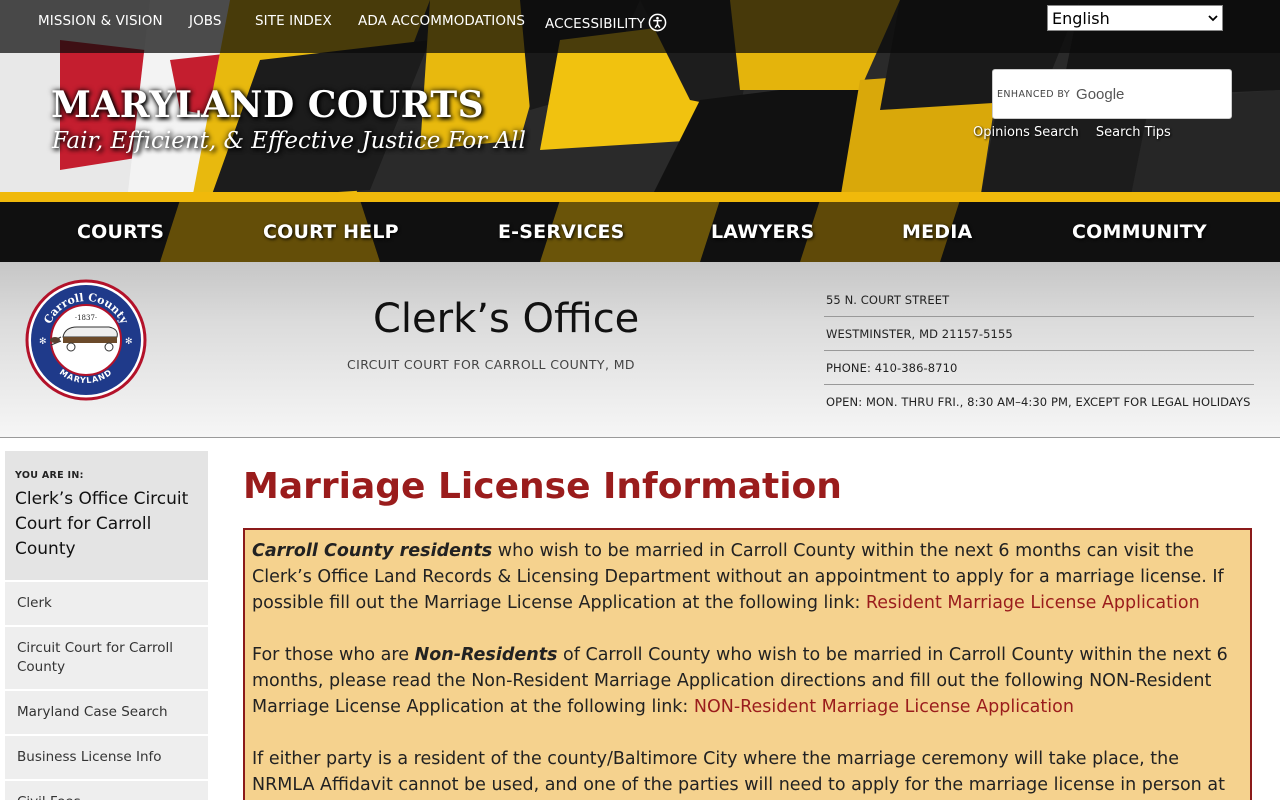 The image size is (1280, 800). Describe the element at coordinates (106, 789) in the screenshot. I see `sidebar-item-civil-fees: Civil Fees` at that location.